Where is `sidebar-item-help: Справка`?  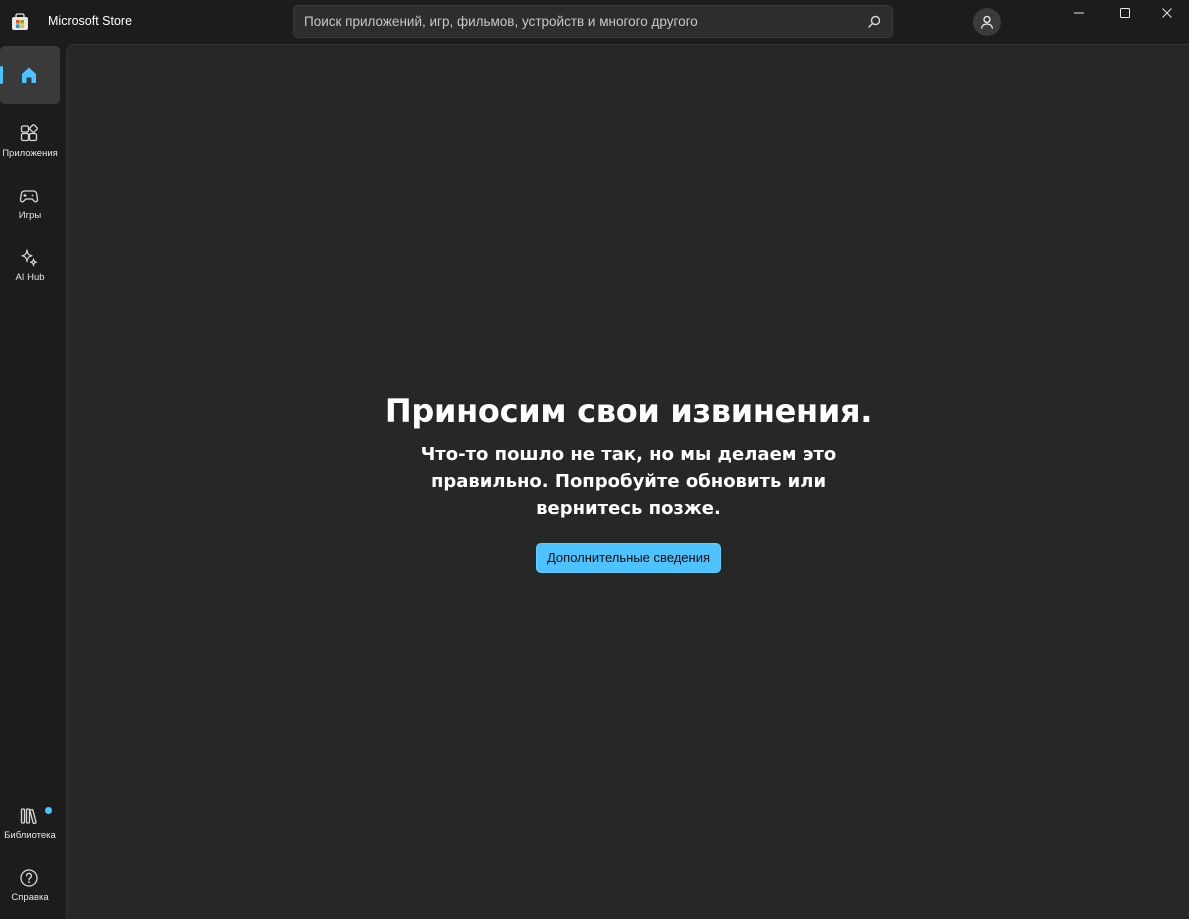 sidebar-item-help: Справка is located at coordinates (30, 887).